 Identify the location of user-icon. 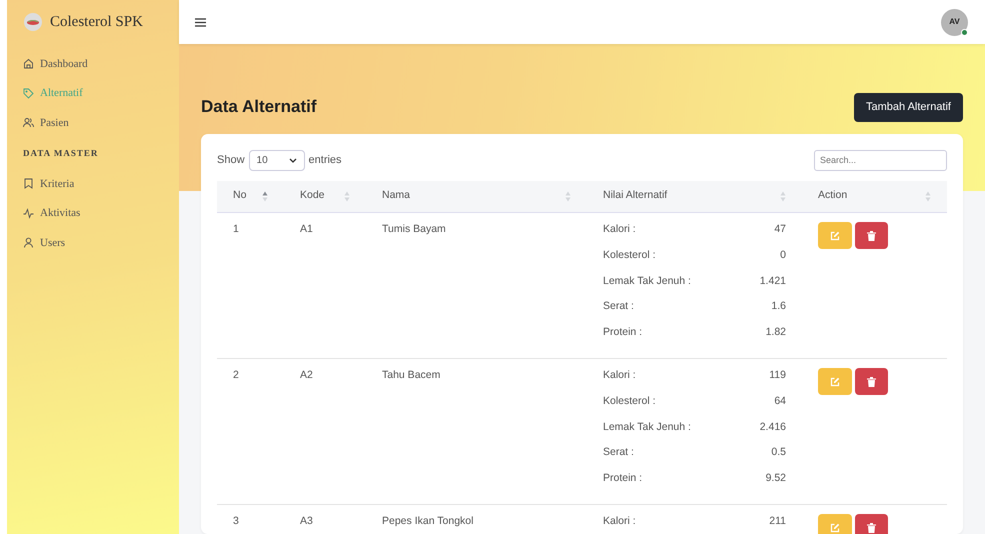
(28, 242).